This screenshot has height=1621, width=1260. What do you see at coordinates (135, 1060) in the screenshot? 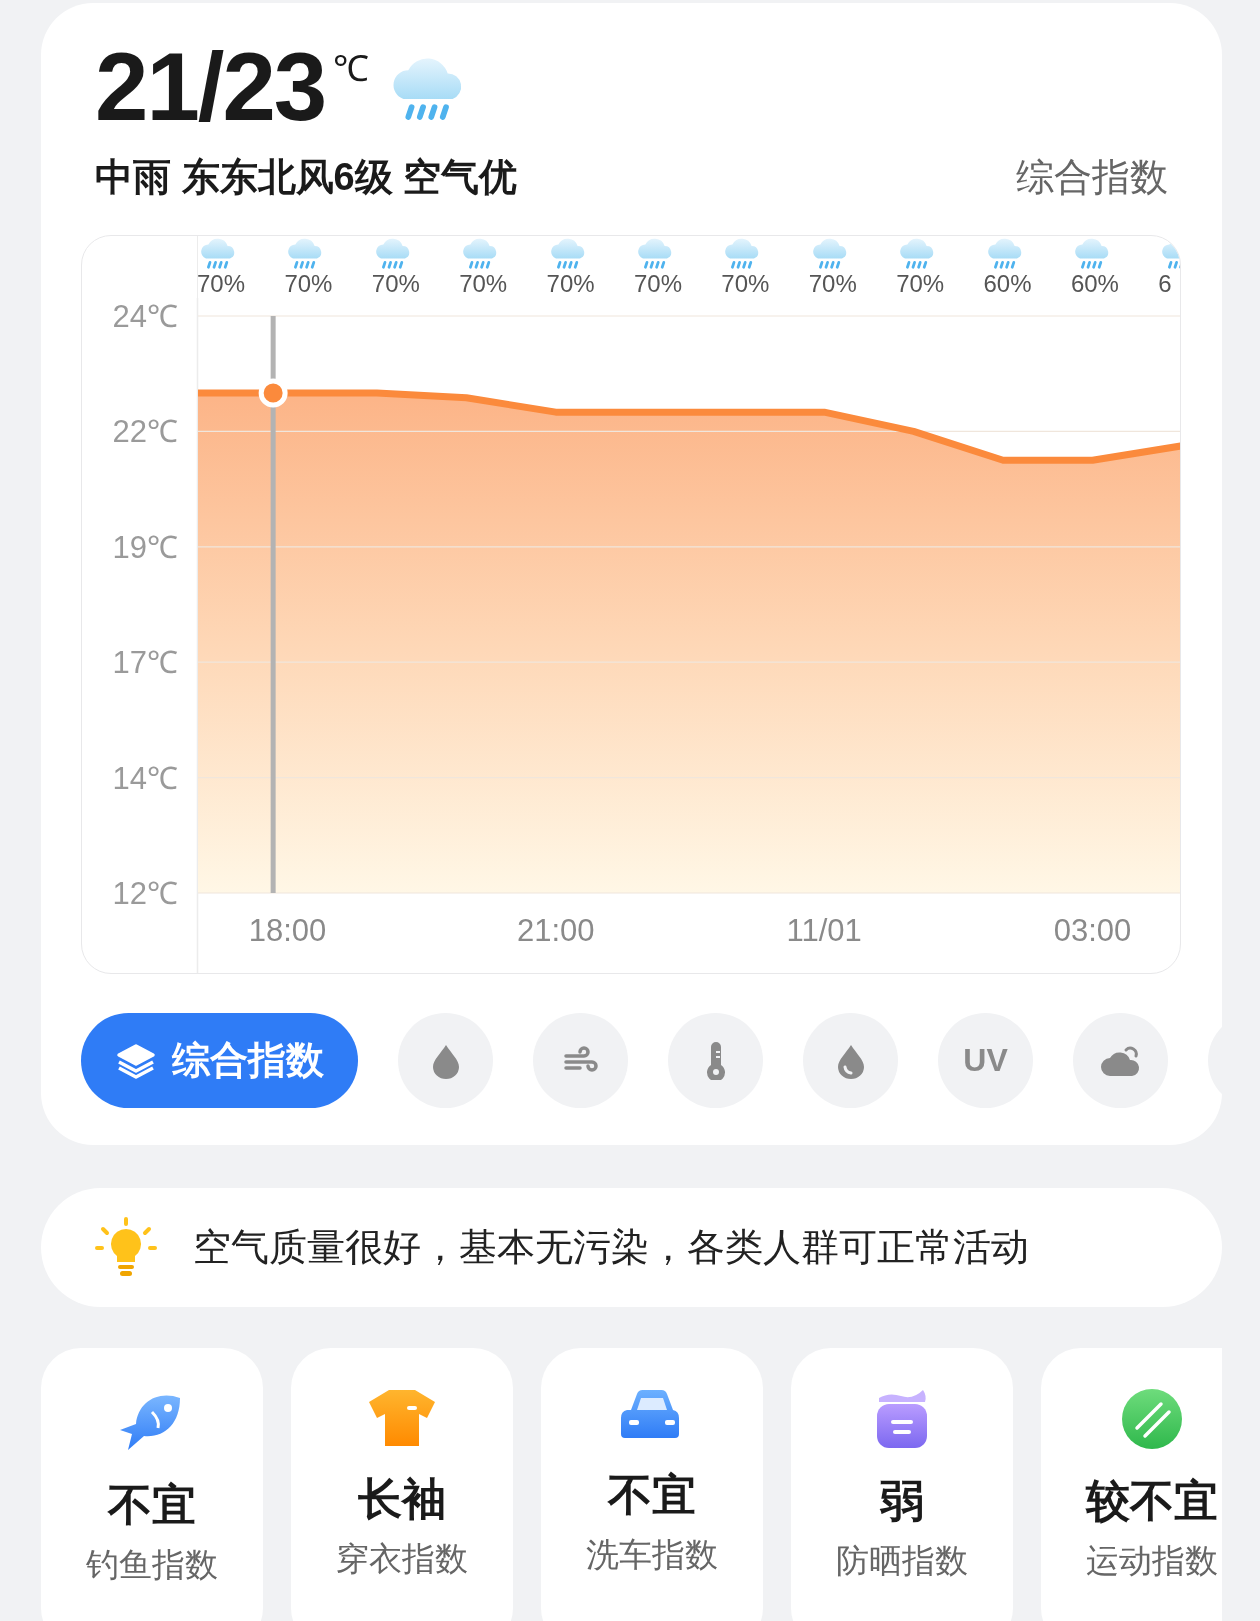
I see `layers-icon` at bounding box center [135, 1060].